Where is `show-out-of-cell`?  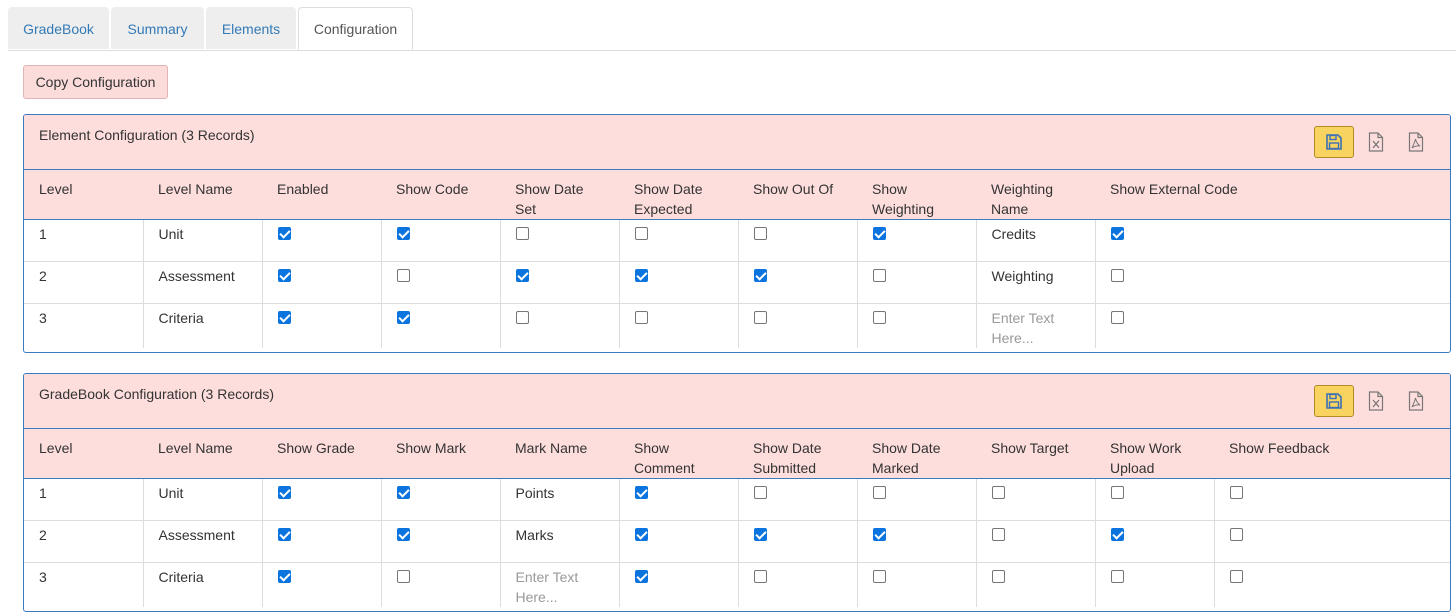 show-out-of-cell is located at coordinates (798, 240).